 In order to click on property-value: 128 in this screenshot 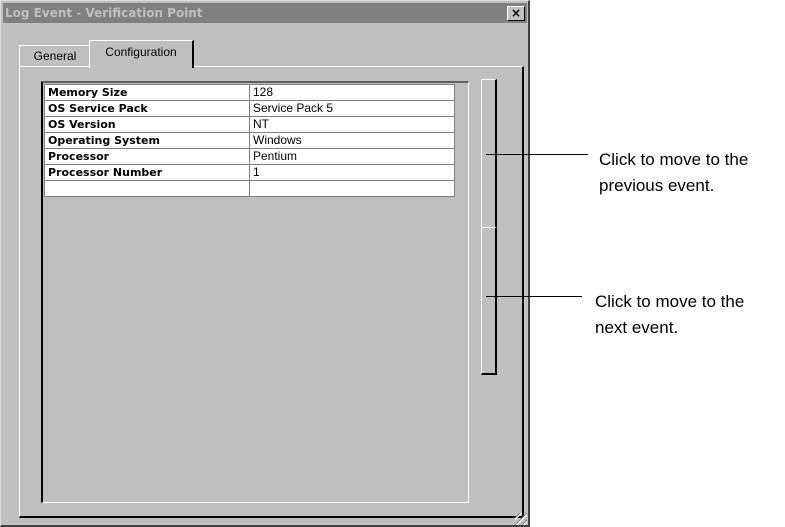, I will do `click(352, 92)`.